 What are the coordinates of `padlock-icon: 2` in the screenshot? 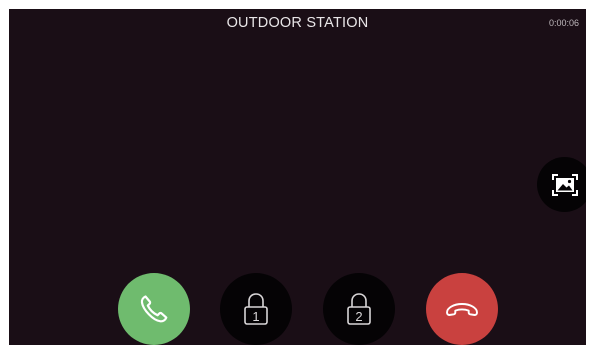 It's located at (359, 309).